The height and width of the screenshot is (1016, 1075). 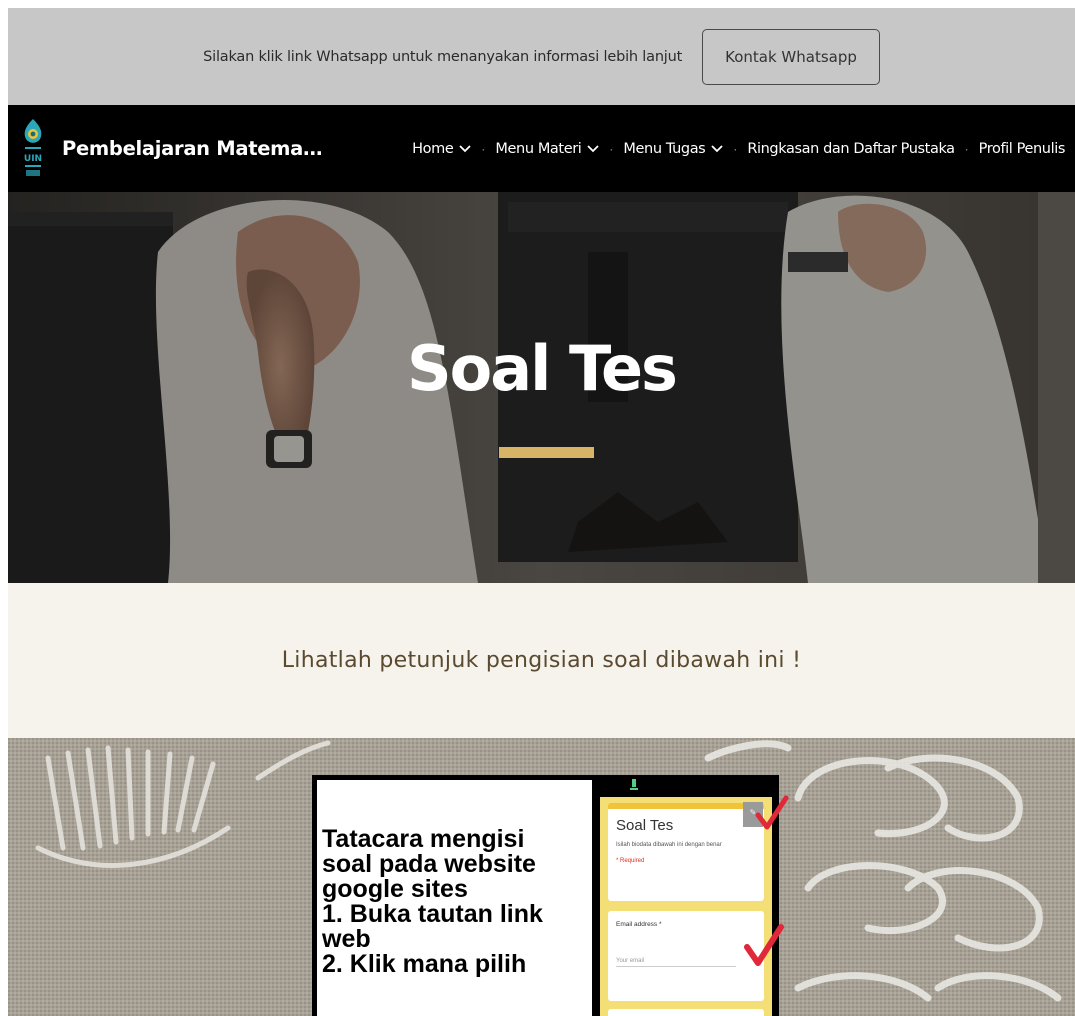 I want to click on form-description: Isilah biodata dibawah ini dengan benar, so click(x=669, y=845).